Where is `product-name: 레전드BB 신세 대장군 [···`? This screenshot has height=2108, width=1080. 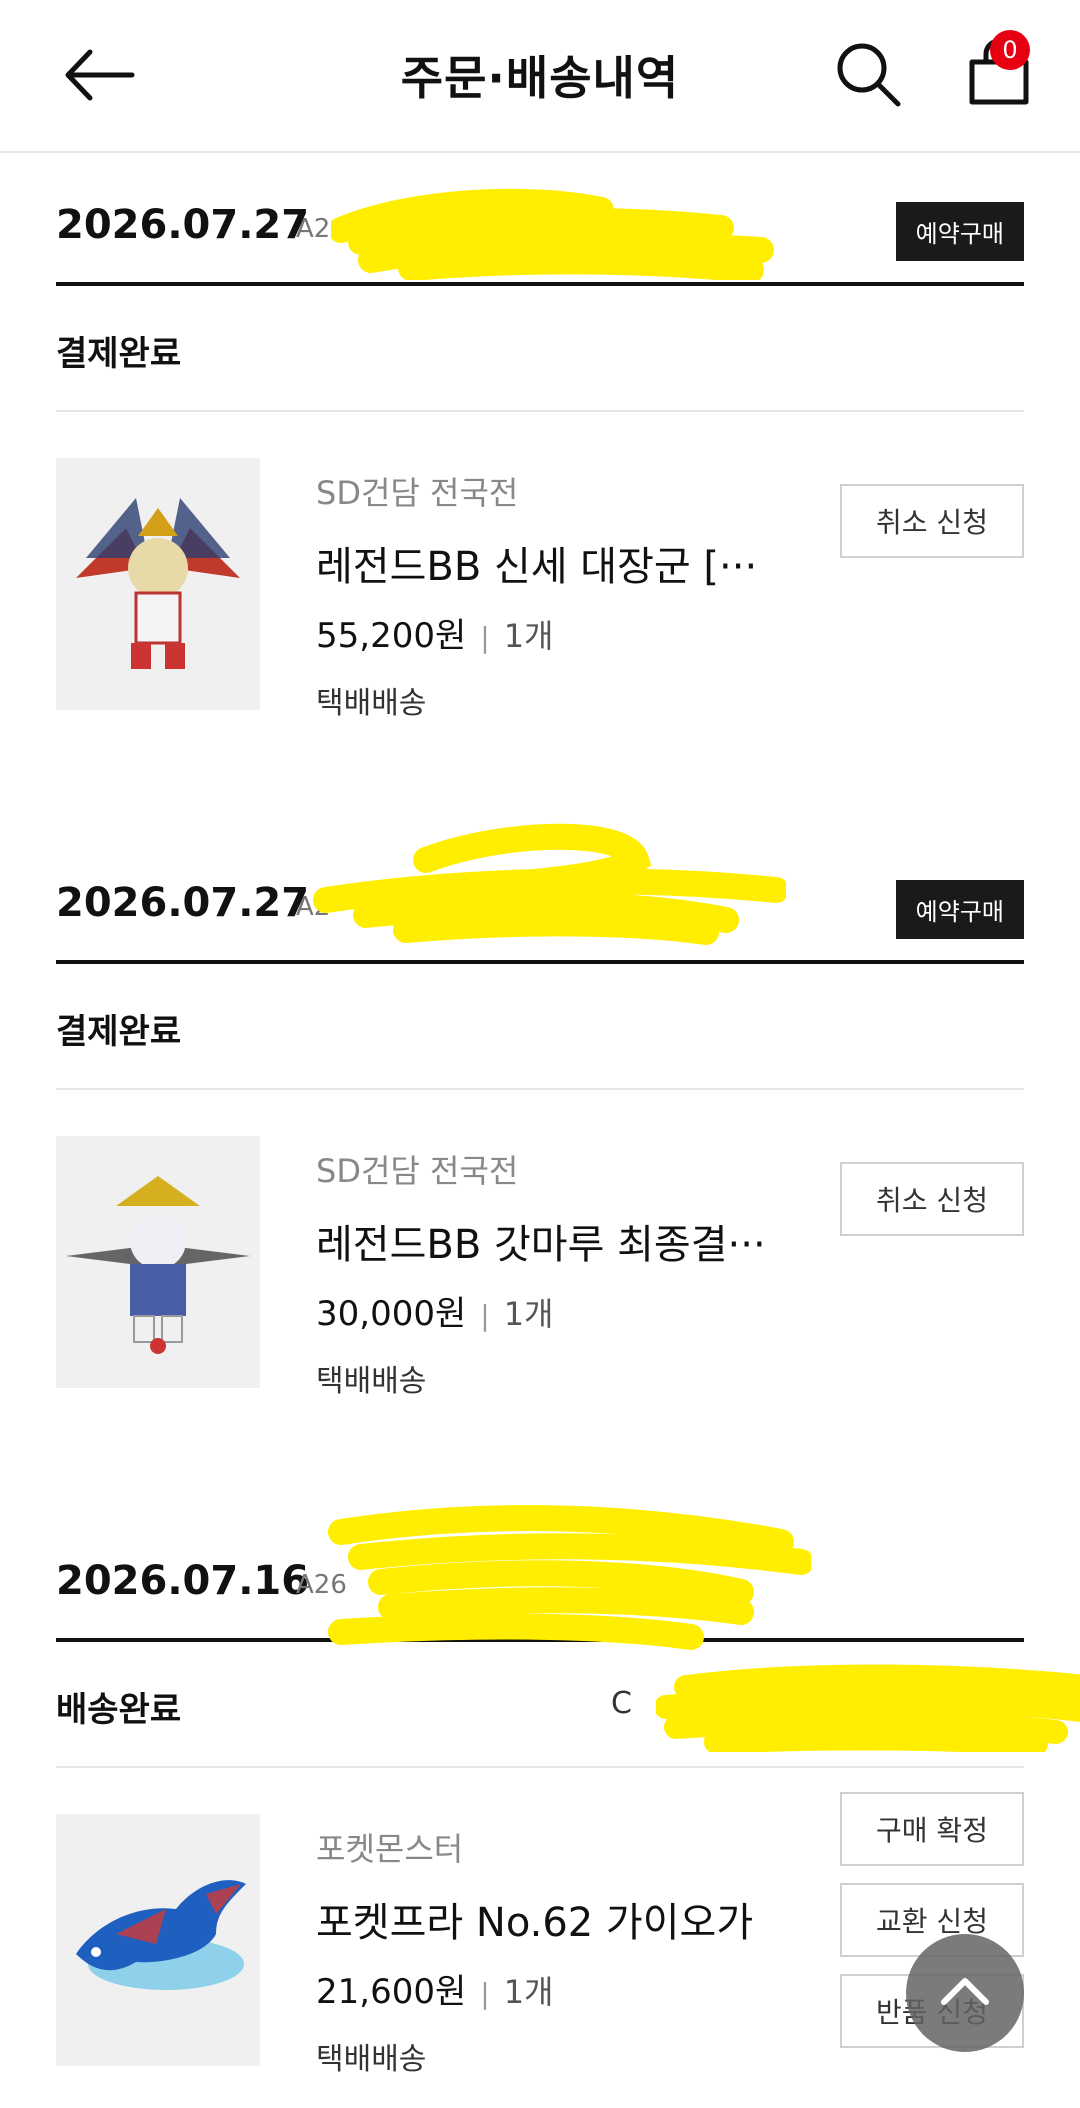 product-name: 레전드BB 신세 대장군 [··· is located at coordinates (541, 563).